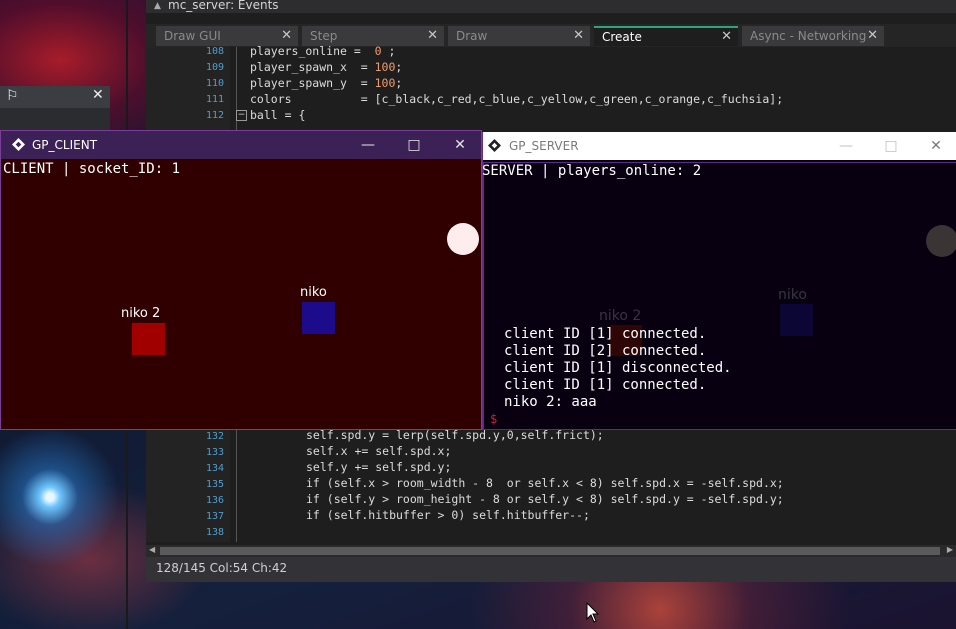 The height and width of the screenshot is (629, 956). Describe the element at coordinates (55, 119) in the screenshot. I see `room-window-body` at that location.